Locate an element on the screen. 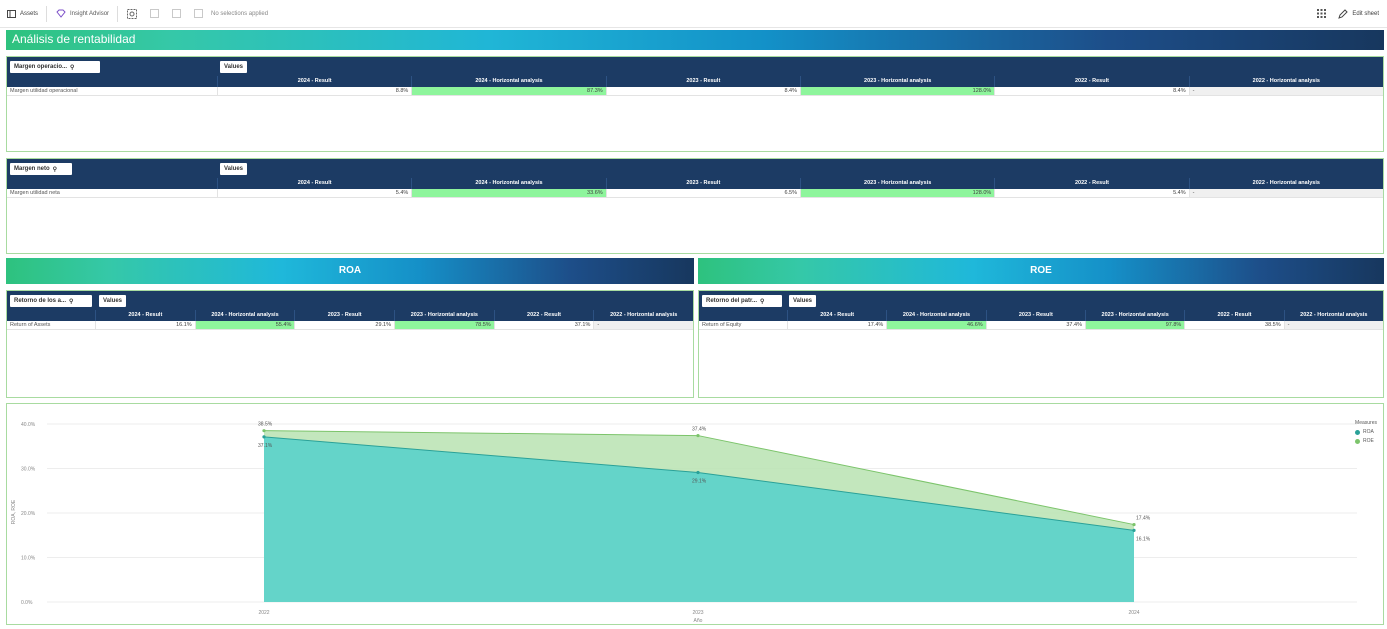  x-tick-label: 2022 is located at coordinates (263, 613).